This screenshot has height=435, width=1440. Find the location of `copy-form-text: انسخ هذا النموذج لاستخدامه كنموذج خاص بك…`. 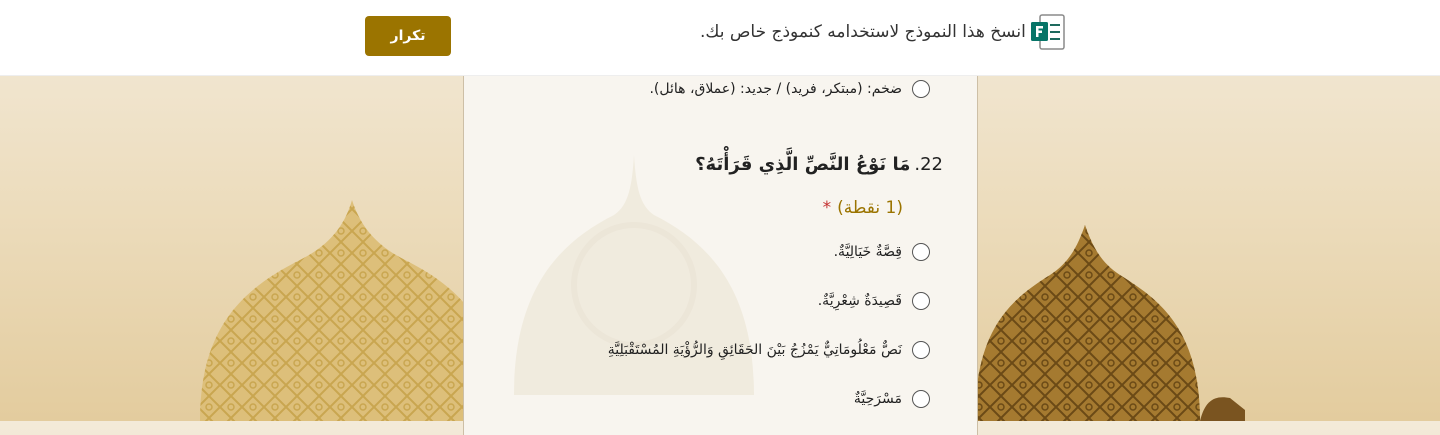

copy-form-text: انسخ هذا النموذج لاستخدامه كنموذج خاص بك… is located at coordinates (863, 32).